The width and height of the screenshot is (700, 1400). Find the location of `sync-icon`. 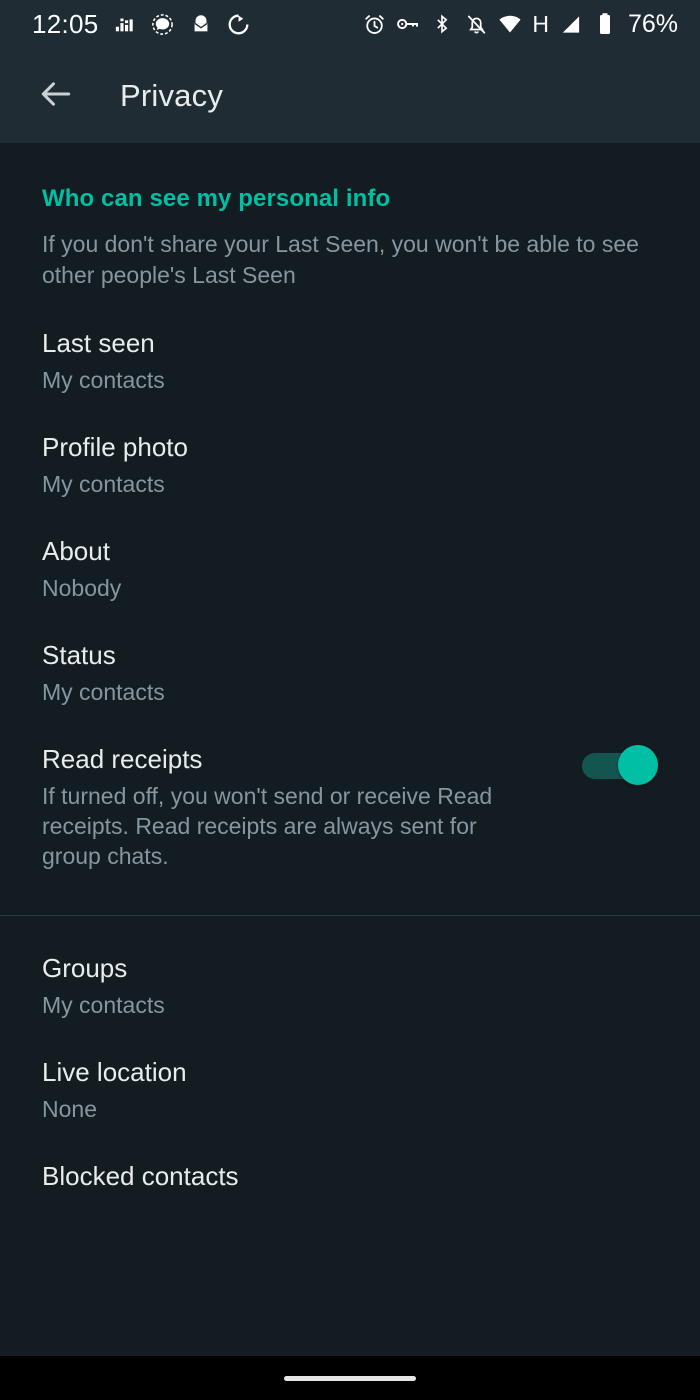

sync-icon is located at coordinates (239, 24).